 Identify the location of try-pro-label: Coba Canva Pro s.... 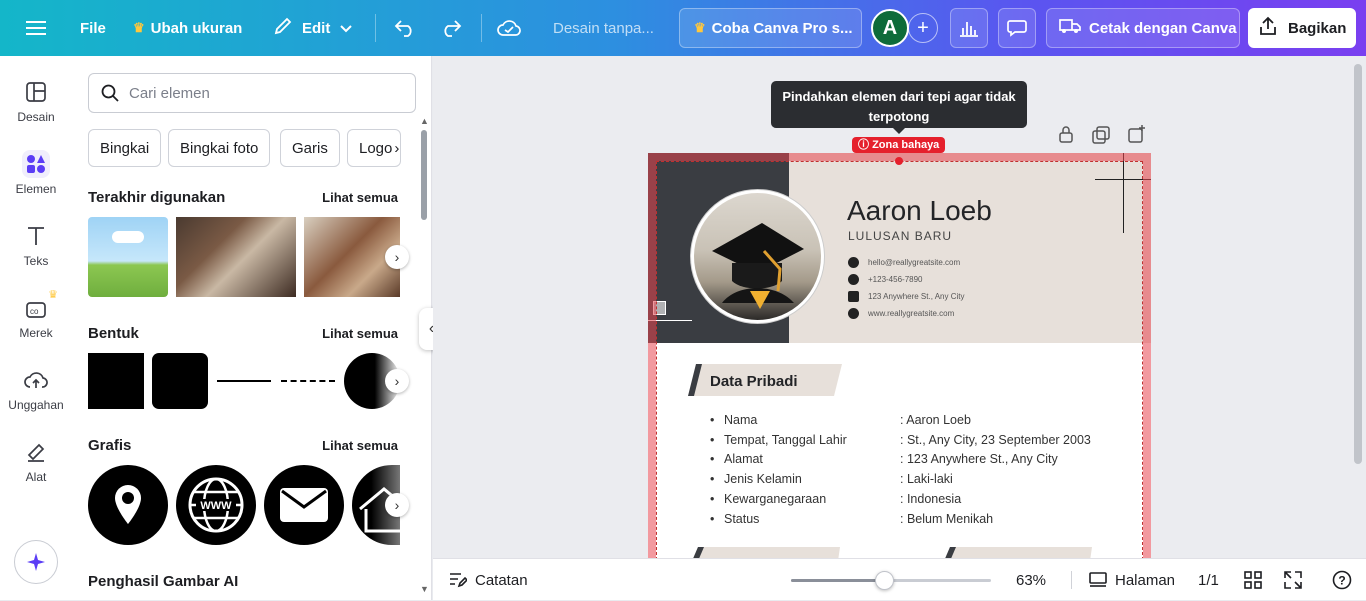
(782, 28).